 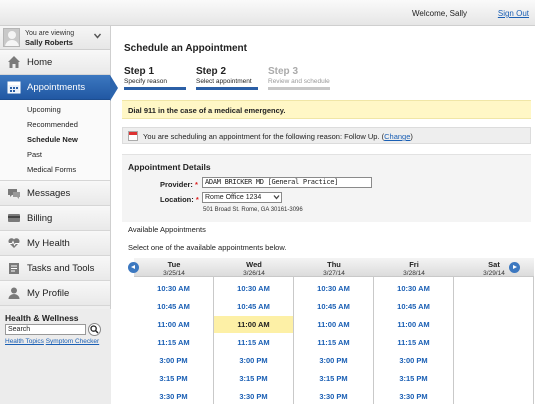 What do you see at coordinates (287, 182) in the screenshot?
I see `provider-field: ADAM BRICKER MD [General Practice]` at bounding box center [287, 182].